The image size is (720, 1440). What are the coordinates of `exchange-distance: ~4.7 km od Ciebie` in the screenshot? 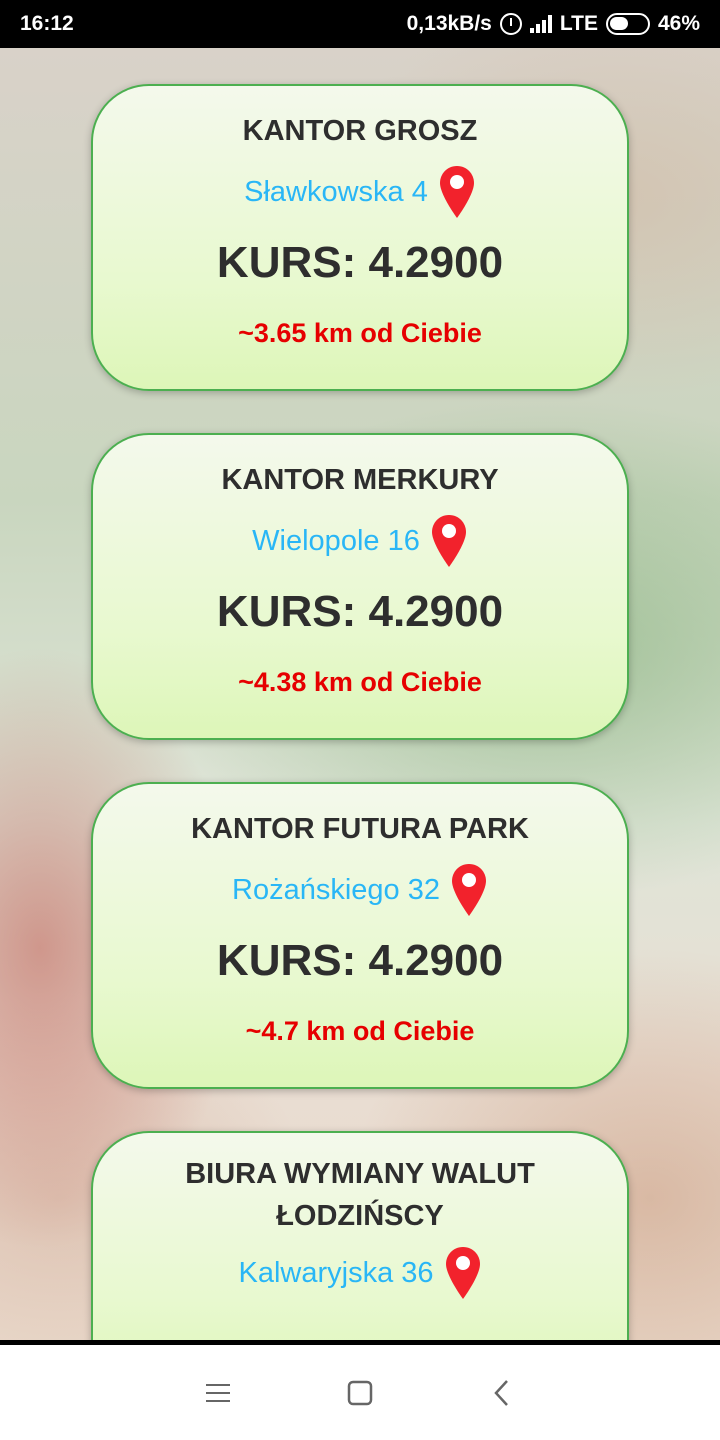 It's located at (360, 1031).